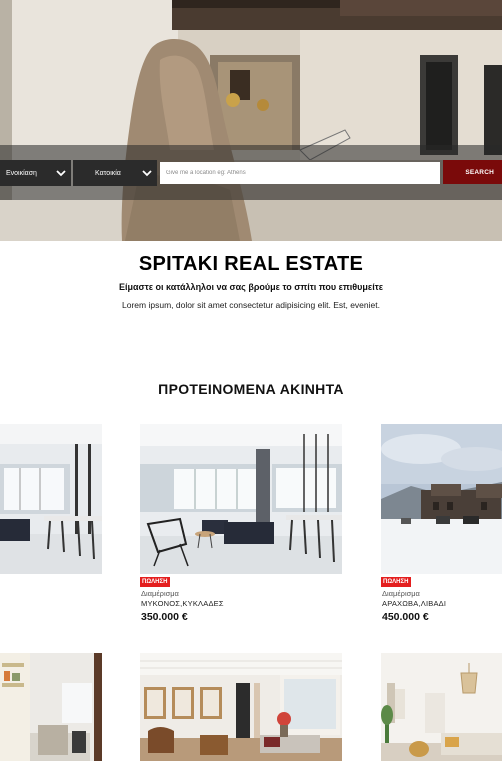 The image size is (502, 761). I want to click on featured-section-title: ΠΡΟΤΕΙΝΟΜΕΝΑ ΑΚΙΝΗΤΑ, so click(251, 389).